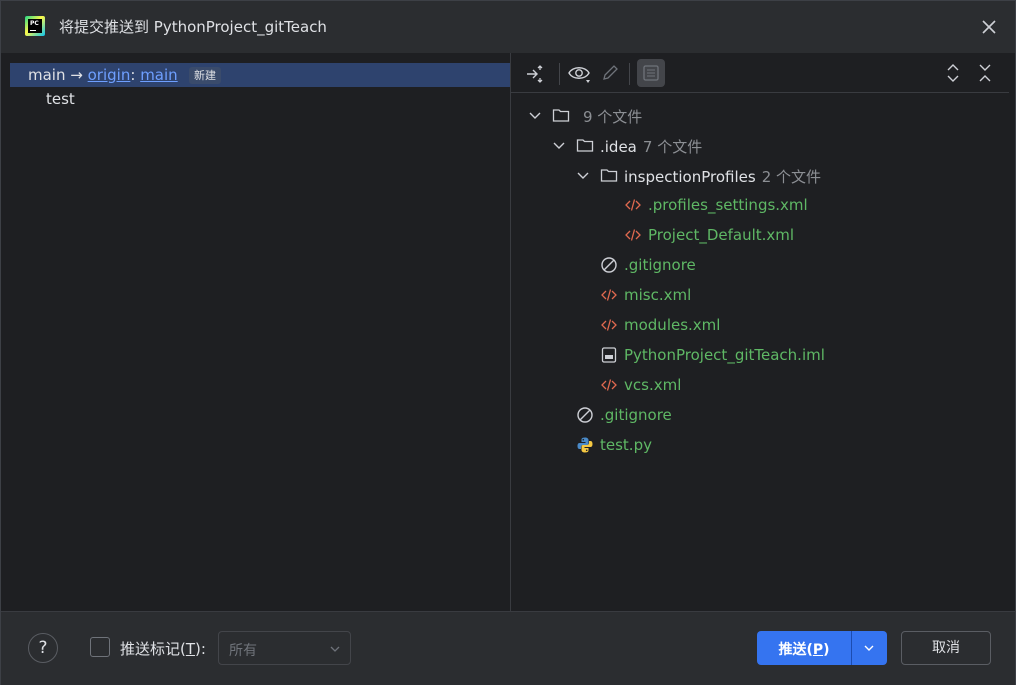  Describe the element at coordinates (609, 355) in the screenshot. I see `module-file-icon` at that location.